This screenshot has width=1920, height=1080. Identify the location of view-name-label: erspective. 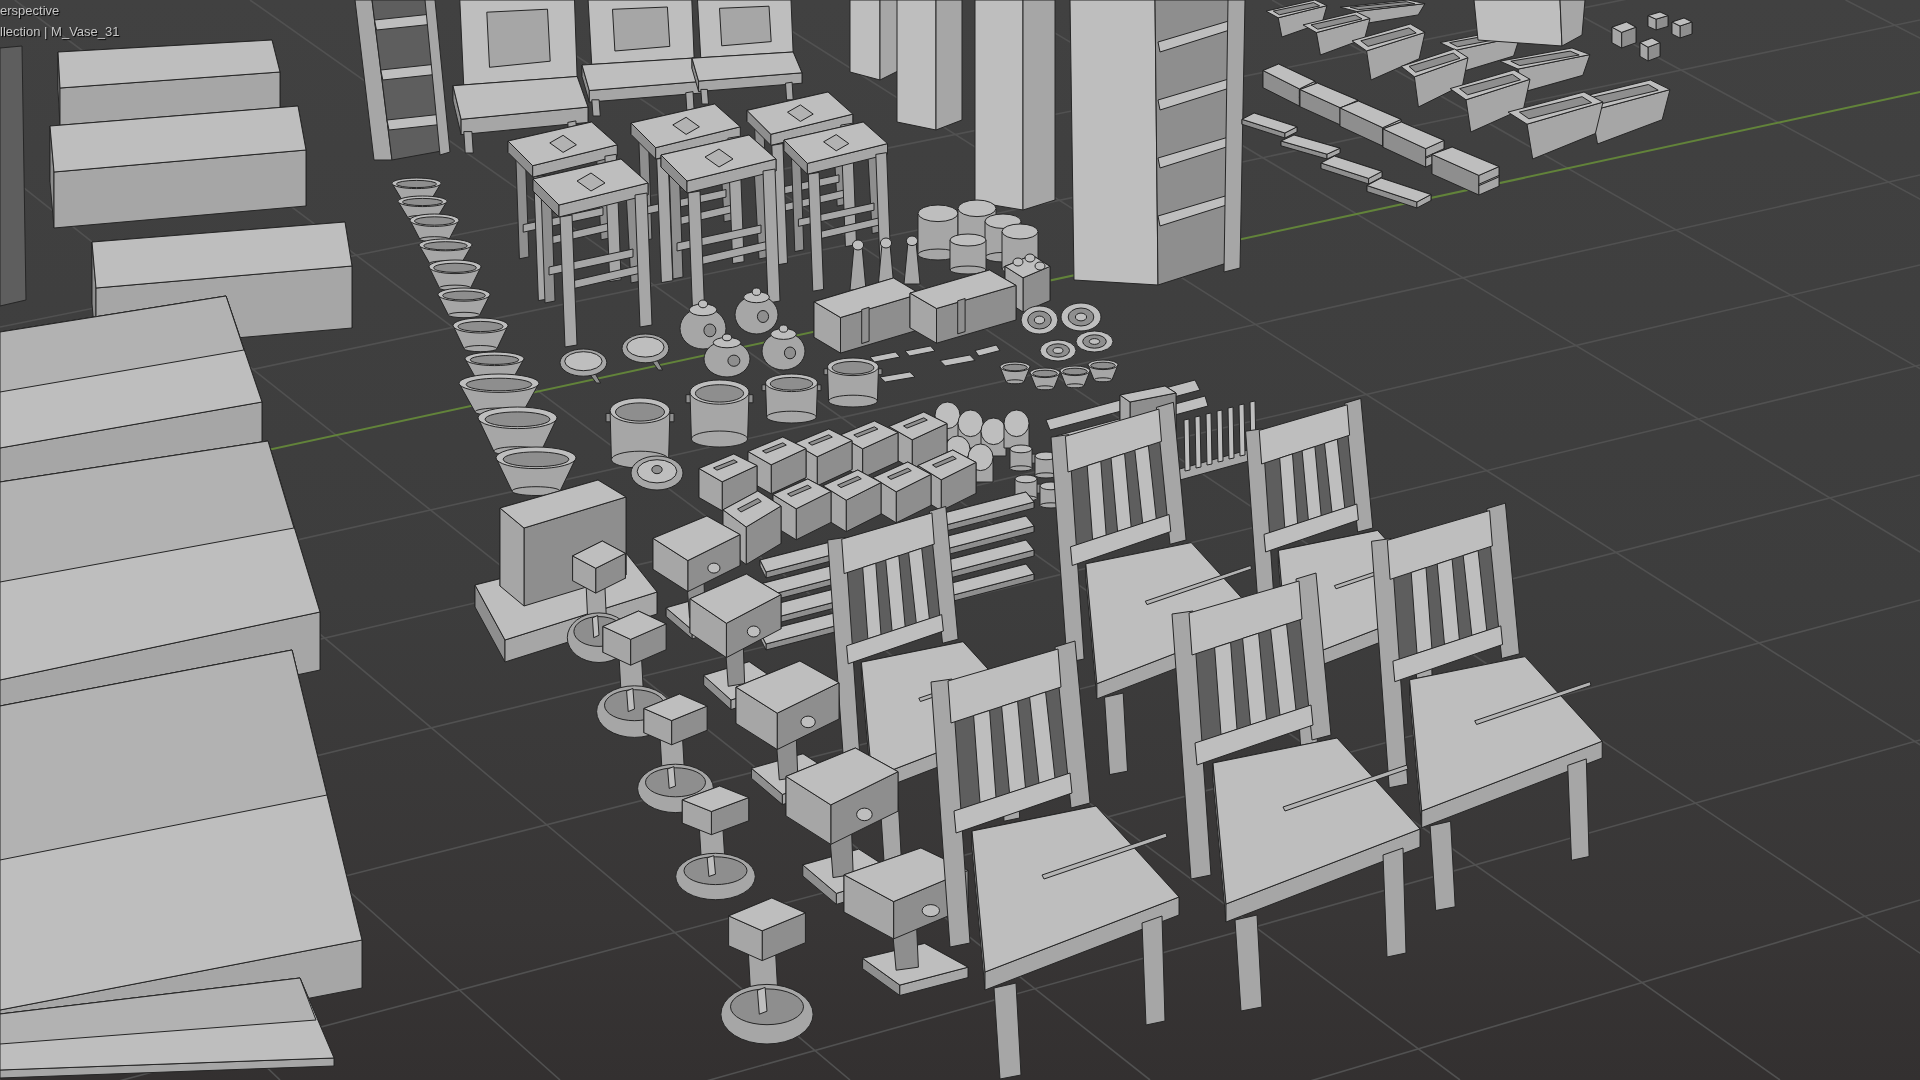
(30, 11).